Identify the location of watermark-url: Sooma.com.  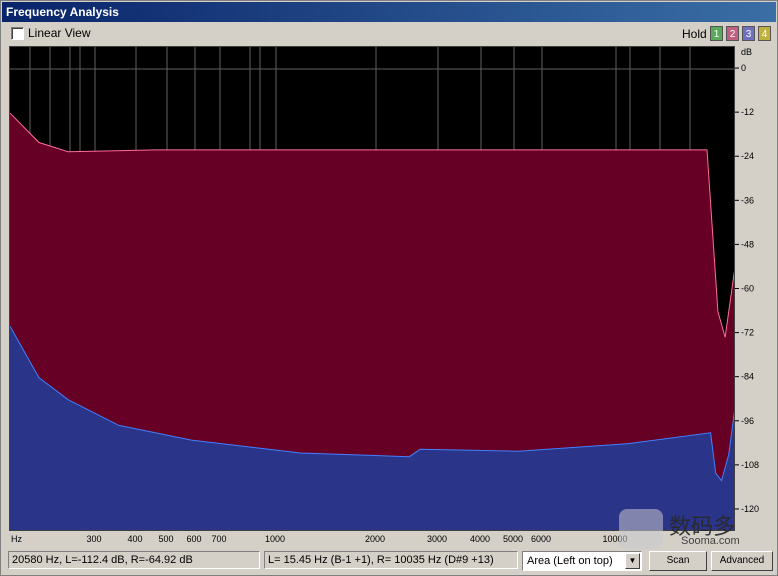
(710, 541).